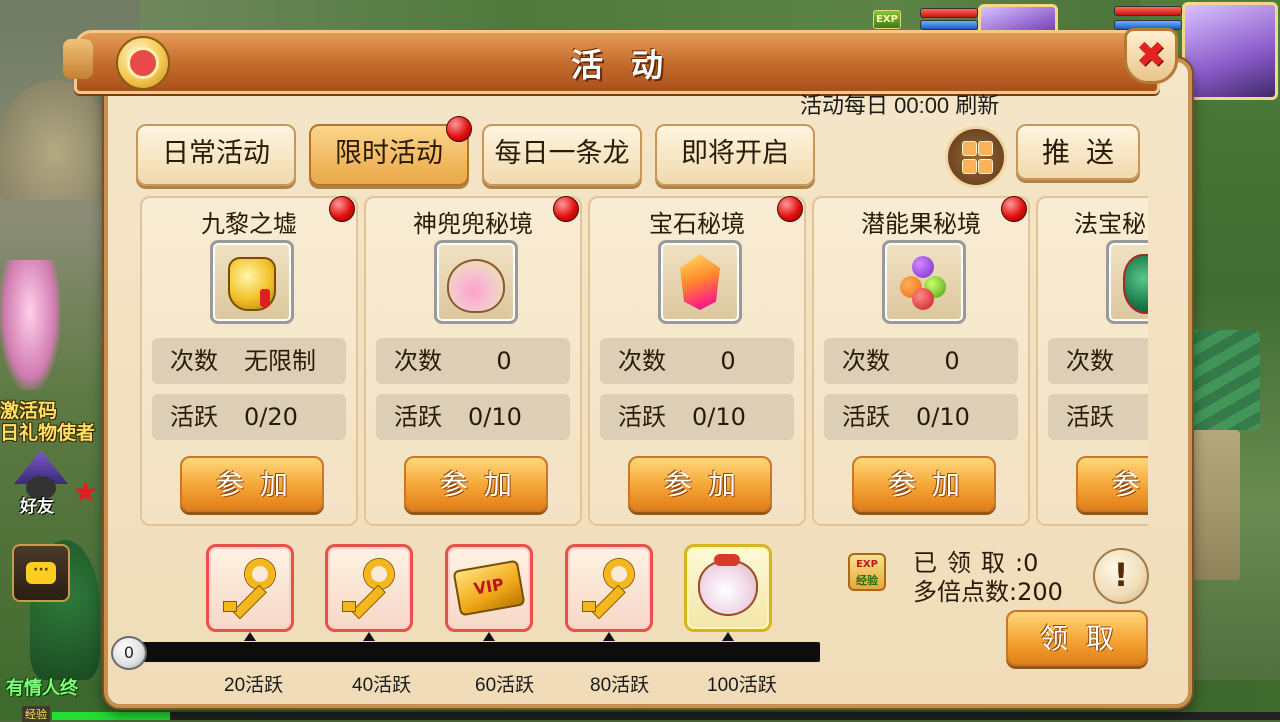 Image resolution: width=1280 pixels, height=722 pixels. Describe the element at coordinates (666, 716) in the screenshot. I see `exp-progress-strip` at that location.